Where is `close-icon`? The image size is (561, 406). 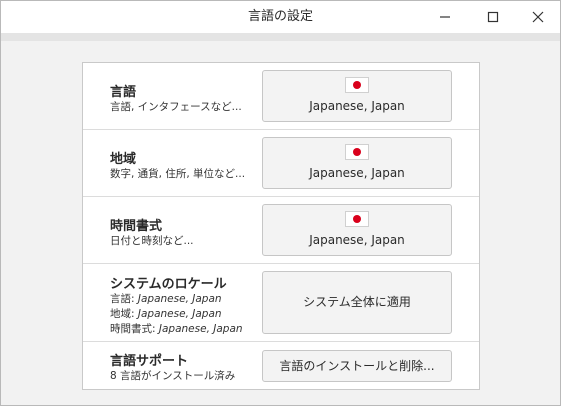
close-icon is located at coordinates (538, 17).